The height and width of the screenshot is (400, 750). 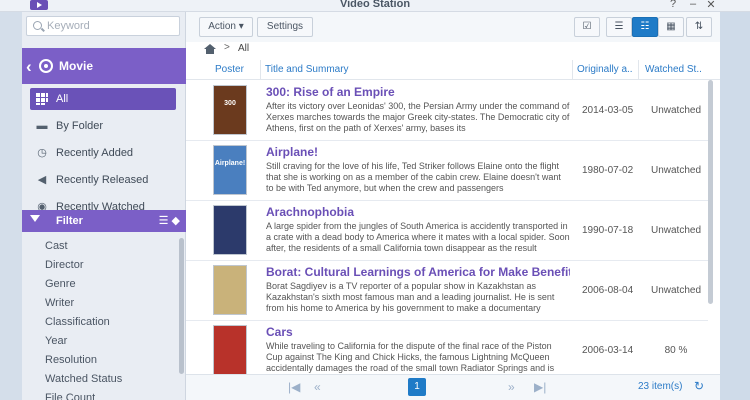 I want to click on previous-page-icon: «, so click(x=317, y=387).